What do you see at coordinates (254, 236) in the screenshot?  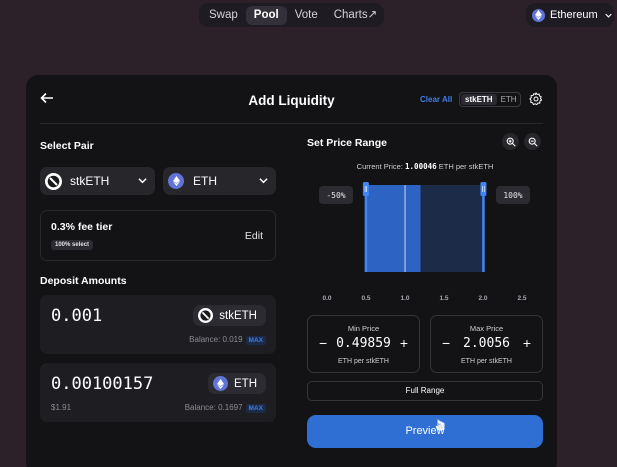 I see `edit-fee-button: Edit` at bounding box center [254, 236].